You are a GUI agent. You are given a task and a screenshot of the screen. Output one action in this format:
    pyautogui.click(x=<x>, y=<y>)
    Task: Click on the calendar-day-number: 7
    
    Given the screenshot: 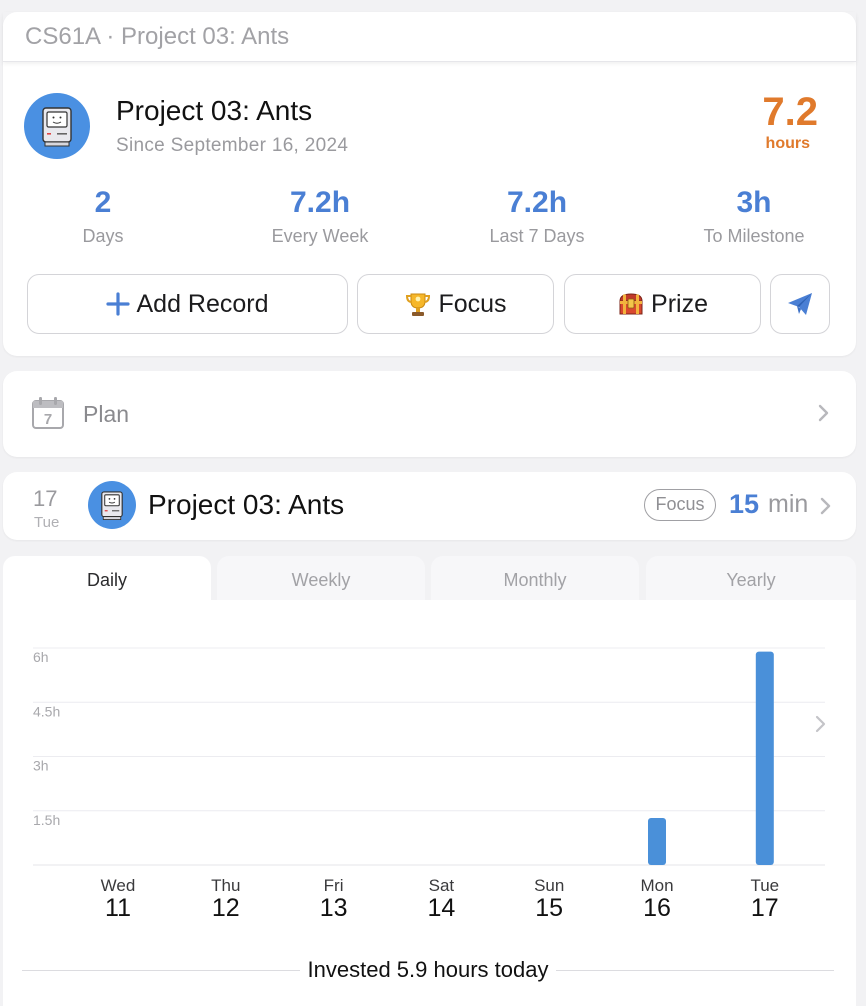 What is the action you would take?
    pyautogui.click(x=48, y=419)
    